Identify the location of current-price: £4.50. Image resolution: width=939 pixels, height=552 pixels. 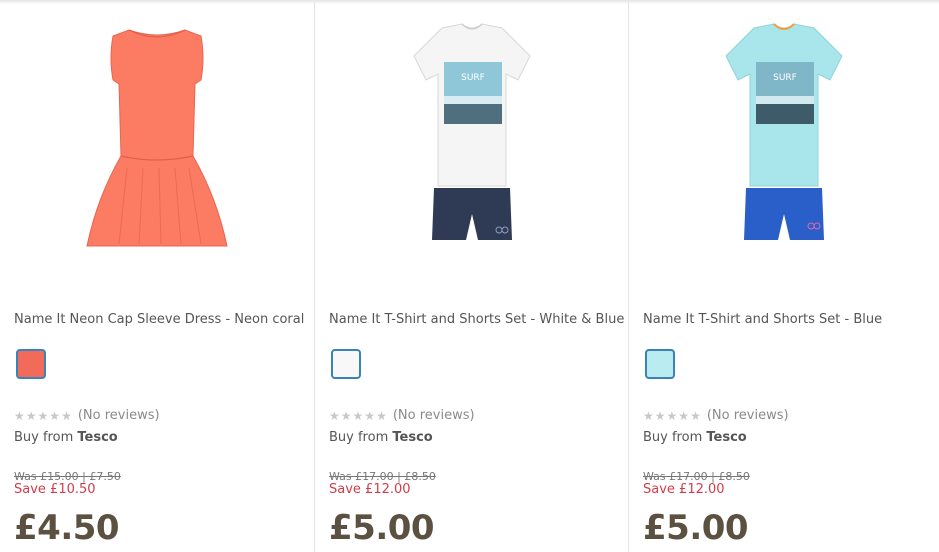
(67, 528).